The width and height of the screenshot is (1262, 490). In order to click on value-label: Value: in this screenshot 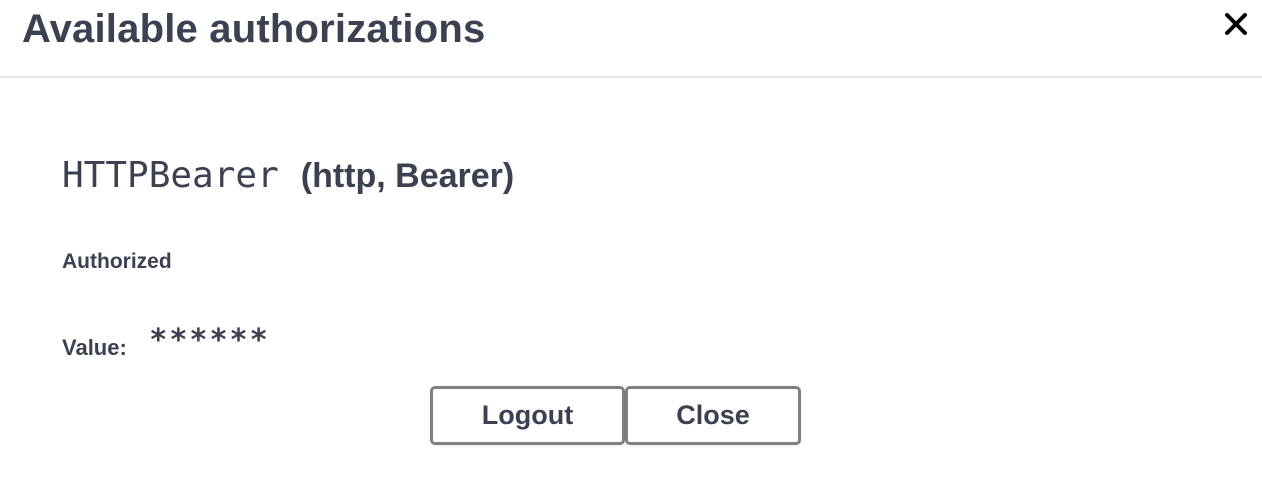, I will do `click(94, 347)`.